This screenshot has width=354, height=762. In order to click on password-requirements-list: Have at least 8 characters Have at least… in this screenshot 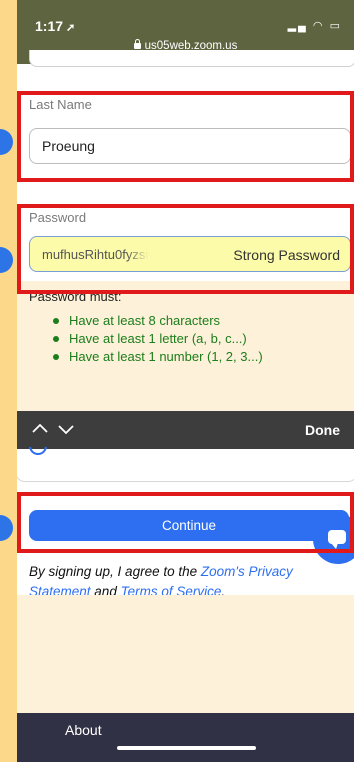, I will do `click(158, 339)`.